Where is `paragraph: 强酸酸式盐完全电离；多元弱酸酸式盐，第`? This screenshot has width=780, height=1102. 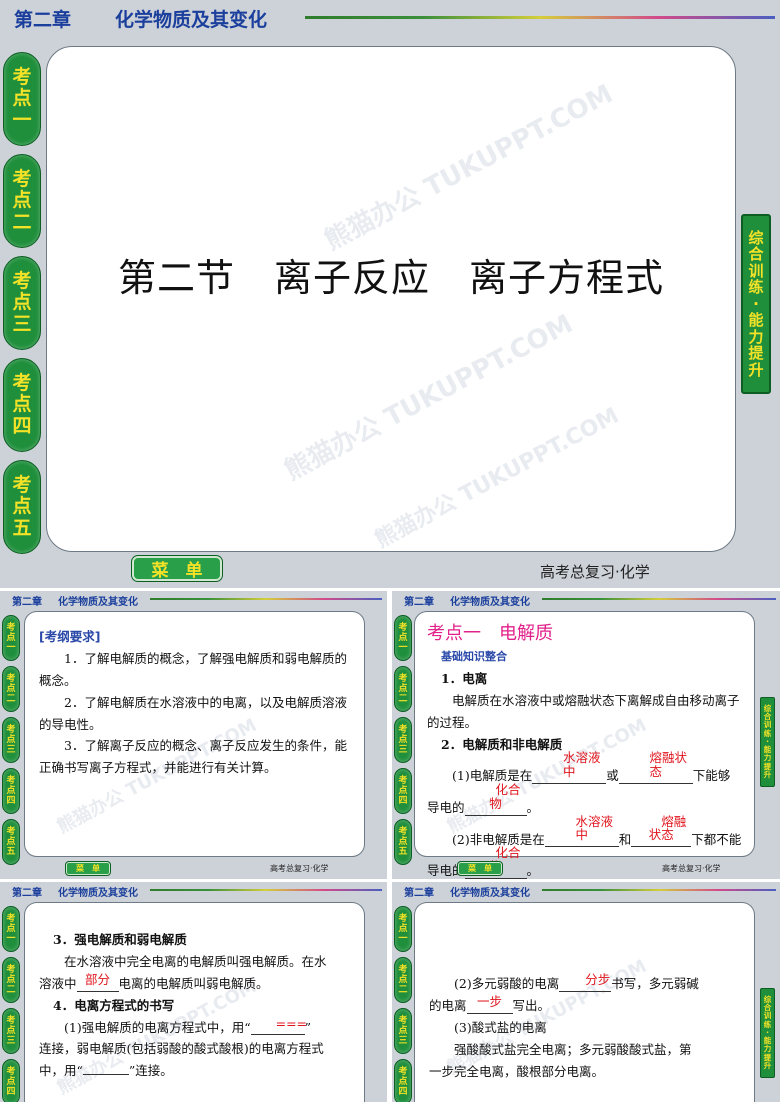 paragraph: 强酸酸式盐完全电离；多元弱酸酸式盐，第 is located at coordinates (573, 1049).